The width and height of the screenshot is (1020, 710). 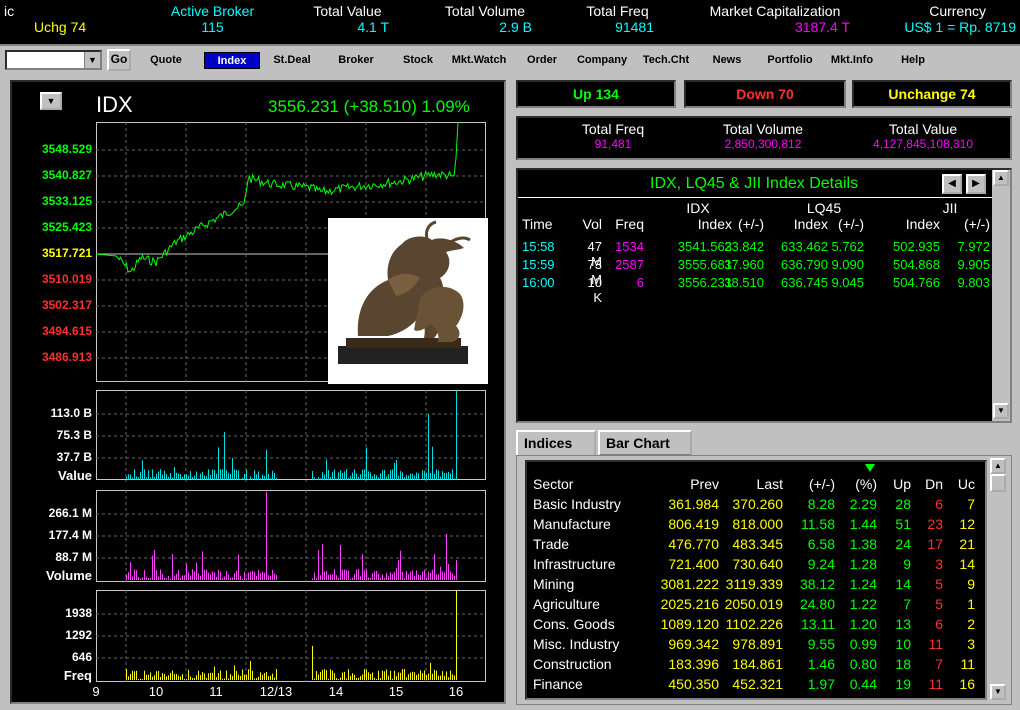 I want to click on details-scrollbar: ▲ ▼, so click(x=1001, y=295).